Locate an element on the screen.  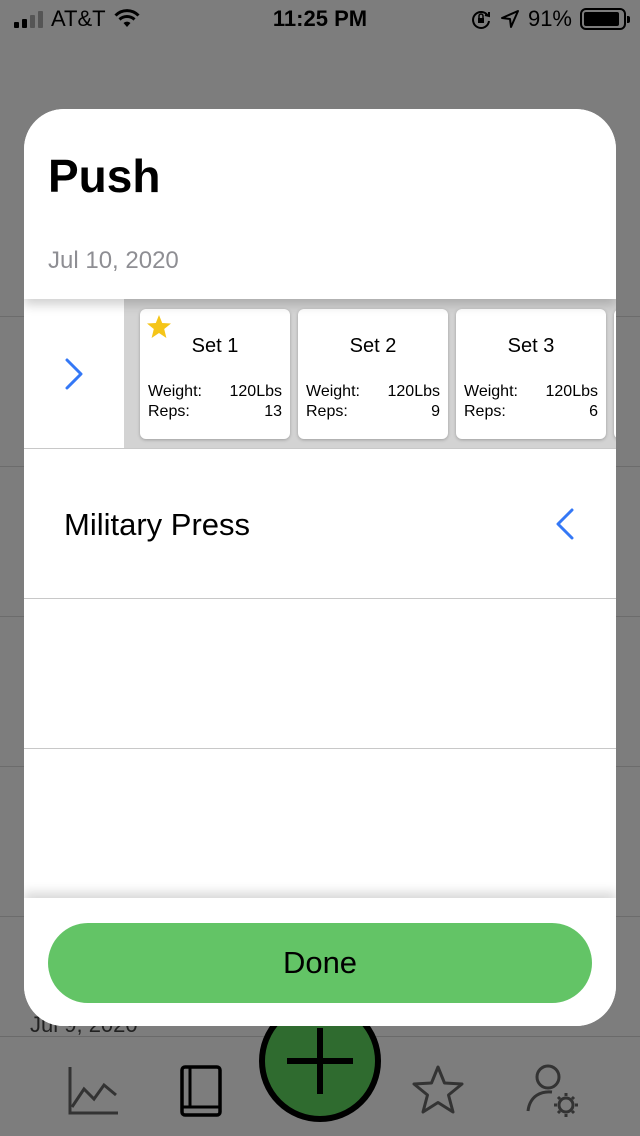
battery-percent: 91% is located at coordinates (549, 18).